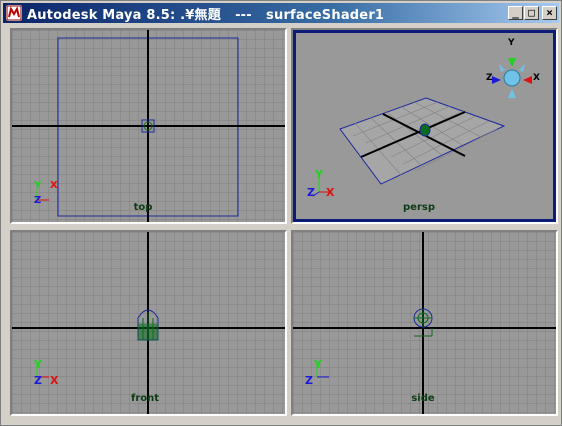  I want to click on viewport-label-front: front, so click(145, 398).